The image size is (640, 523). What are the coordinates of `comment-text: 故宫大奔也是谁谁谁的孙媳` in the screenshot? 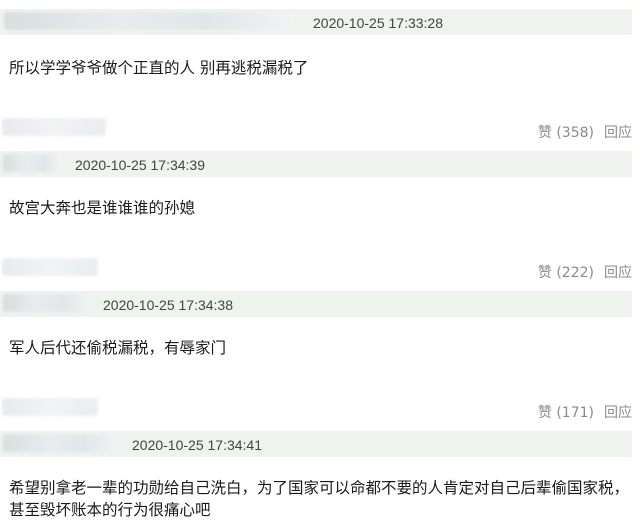 It's located at (102, 208).